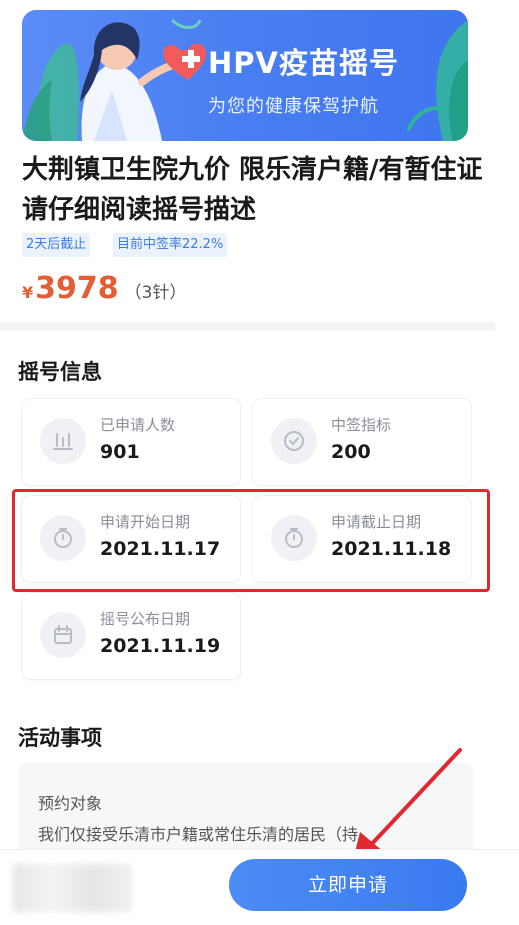 This screenshot has height=925, width=519. I want to click on price-row: ¥3978 （3针）, so click(104, 288).